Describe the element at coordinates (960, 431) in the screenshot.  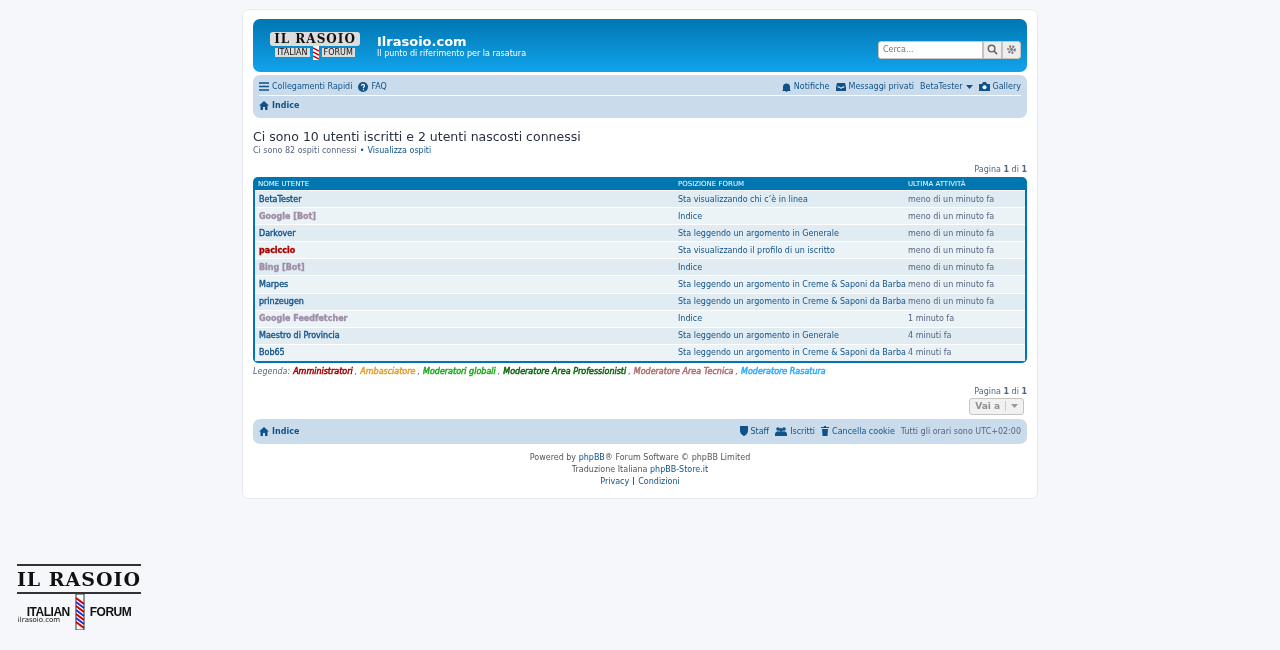
I see `timezone-text: Tutti gli orari sono UTC+02:00` at that location.